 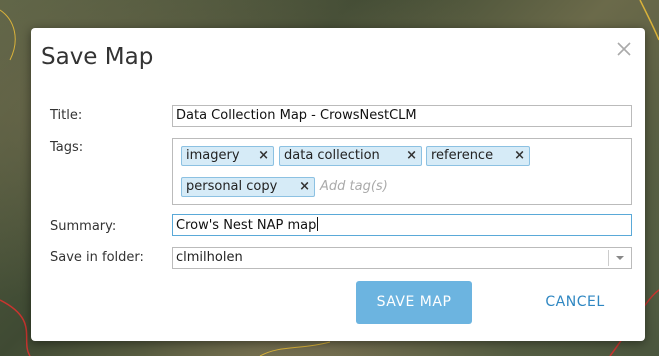 I want to click on add-tag-placeholder: Add tag(s), so click(x=354, y=186).